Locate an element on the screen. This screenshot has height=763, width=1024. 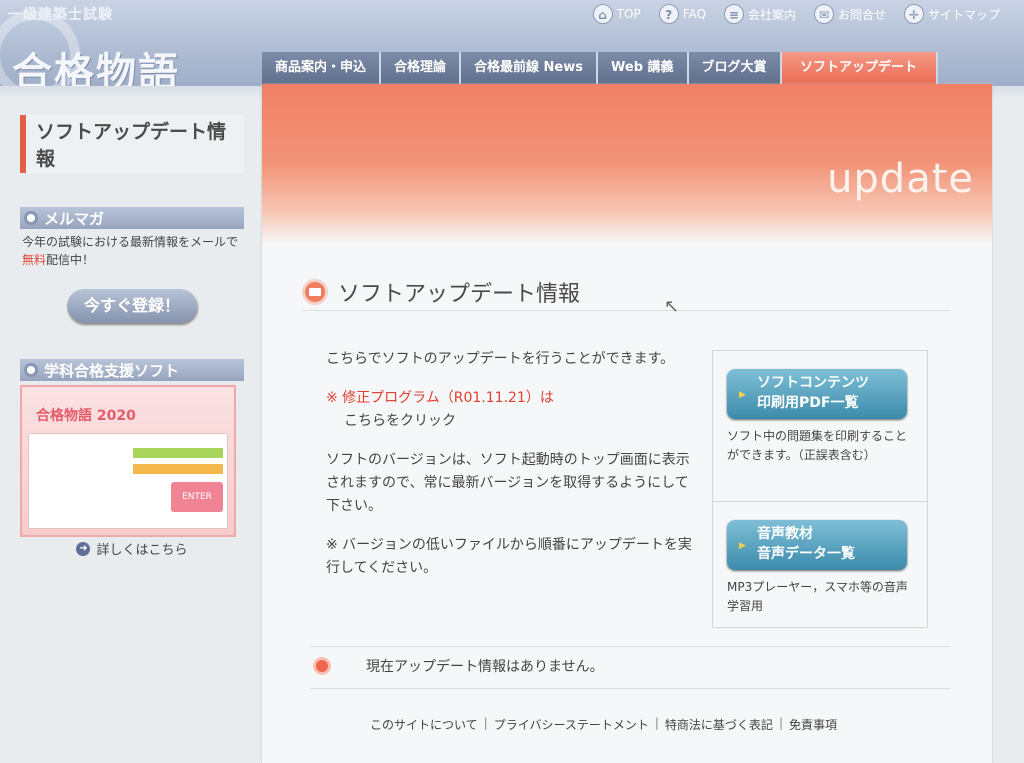
banner-text: update is located at coordinates (900, 179).